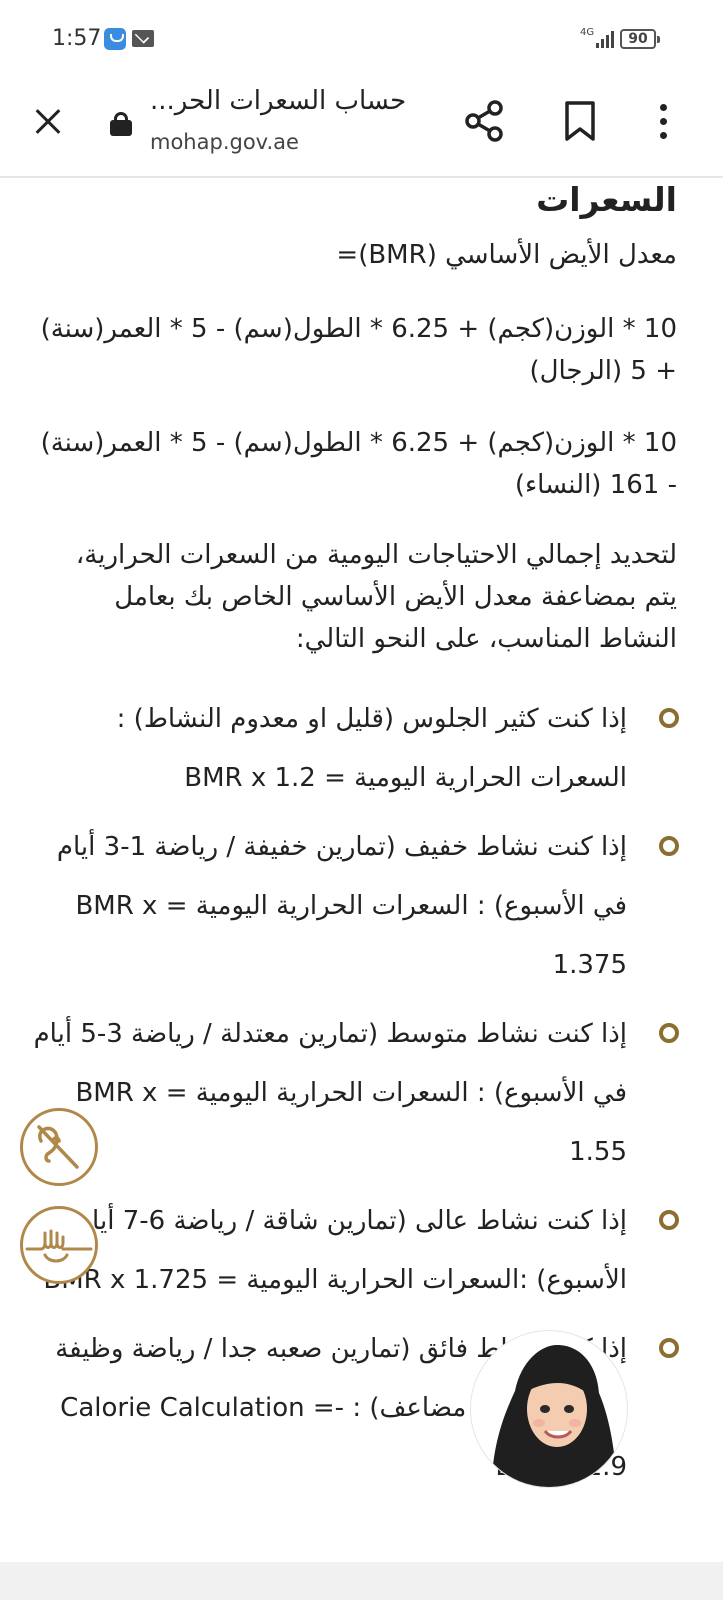  I want to click on bmr-label: معدل الأيض الأساسي (BMR)=, so click(506, 255).